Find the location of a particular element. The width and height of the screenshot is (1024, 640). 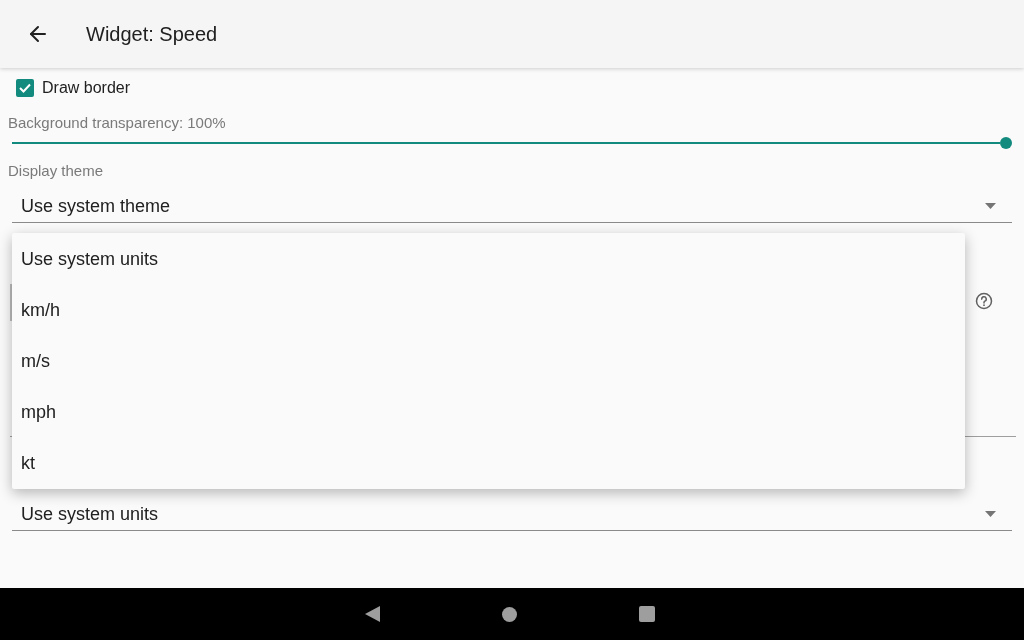

menu-item: Use system units is located at coordinates (488, 258).